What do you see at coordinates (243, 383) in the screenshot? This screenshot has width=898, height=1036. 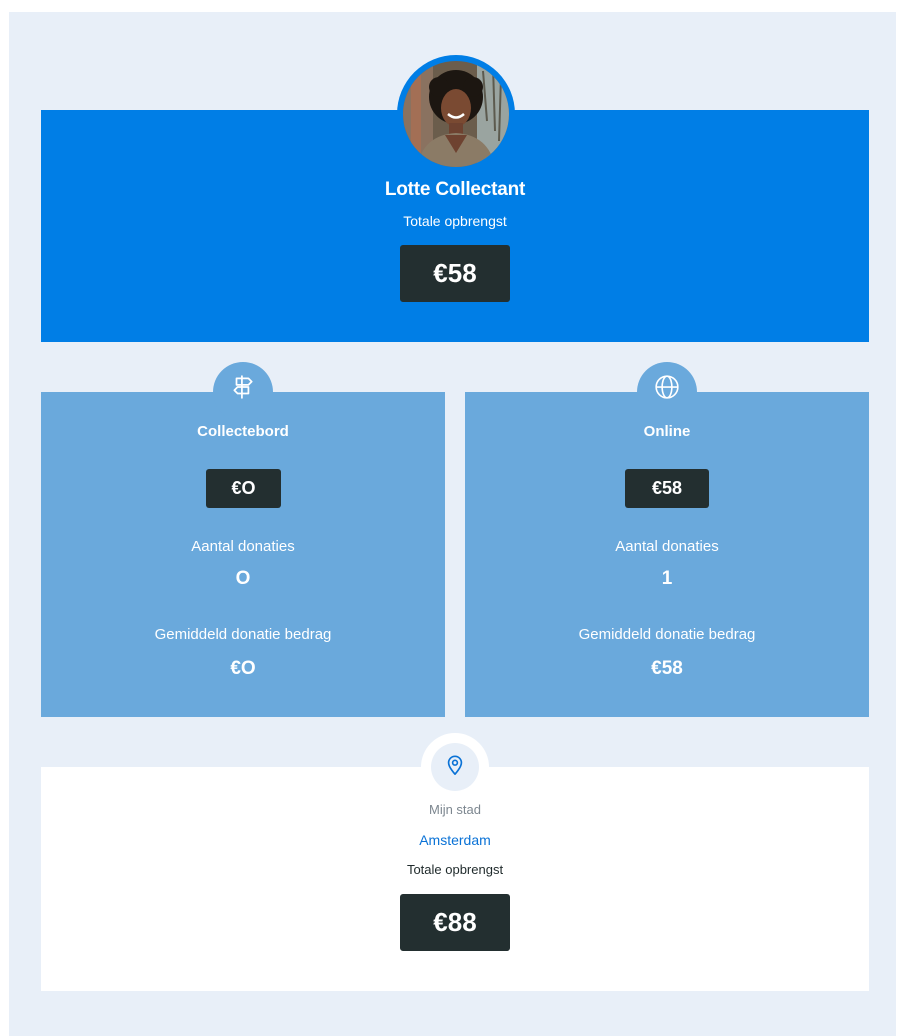 I see `signpost-icon` at bounding box center [243, 383].